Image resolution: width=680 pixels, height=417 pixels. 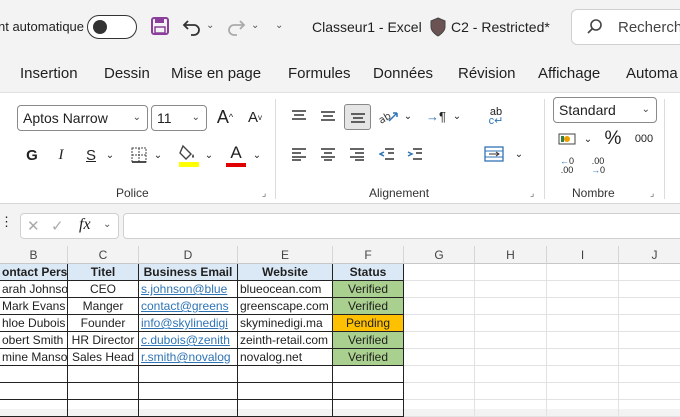 What do you see at coordinates (216, 73) in the screenshot?
I see `tab-mise-en-page: Mise en page` at bounding box center [216, 73].